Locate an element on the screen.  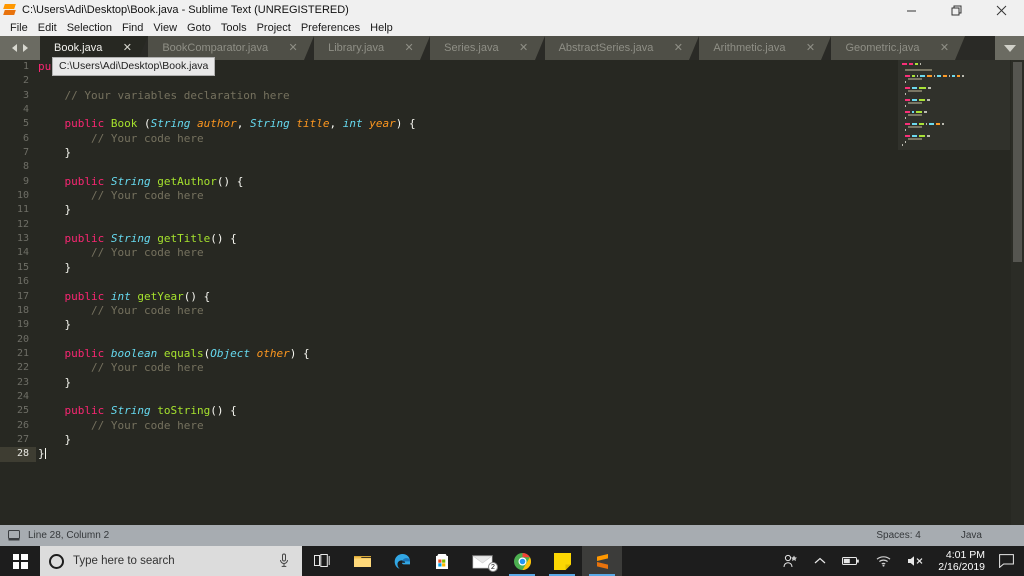
code-line: // Your variables declaration here is located at coordinates (468, 96).